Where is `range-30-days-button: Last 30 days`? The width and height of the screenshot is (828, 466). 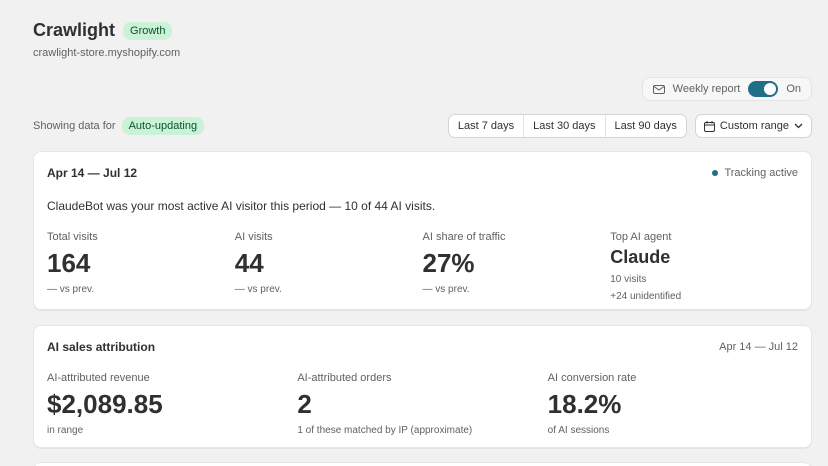
range-30-days-button: Last 30 days is located at coordinates (565, 126).